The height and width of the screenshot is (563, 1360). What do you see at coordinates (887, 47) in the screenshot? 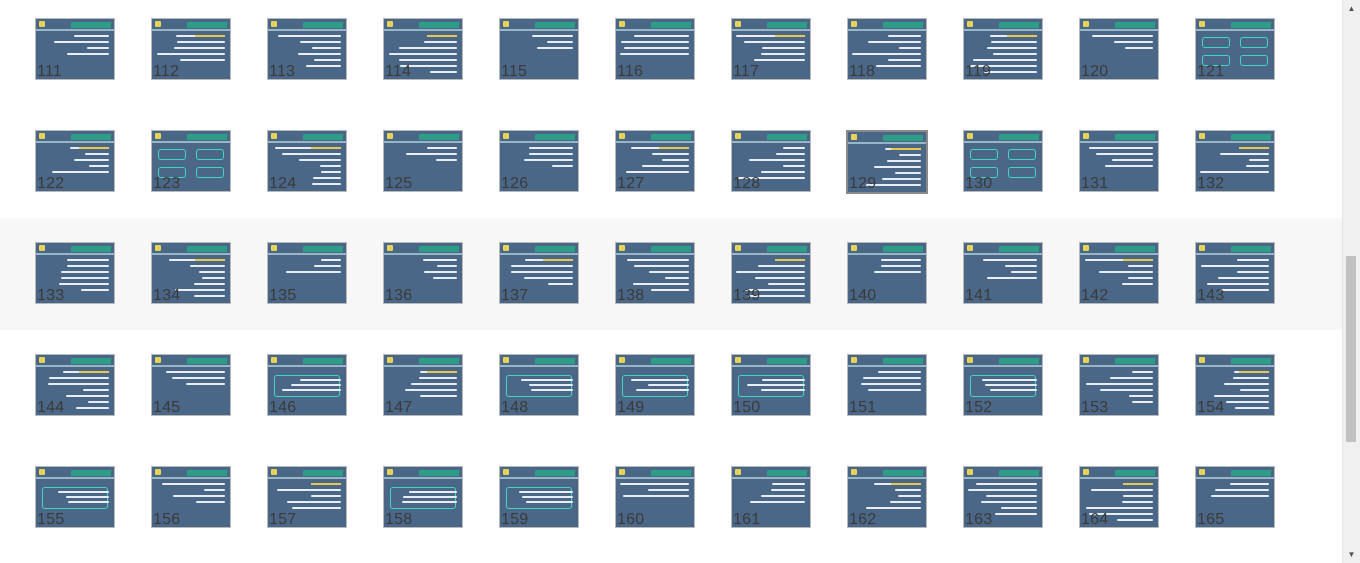
I see `slide-thumbnail-item: 118` at bounding box center [887, 47].